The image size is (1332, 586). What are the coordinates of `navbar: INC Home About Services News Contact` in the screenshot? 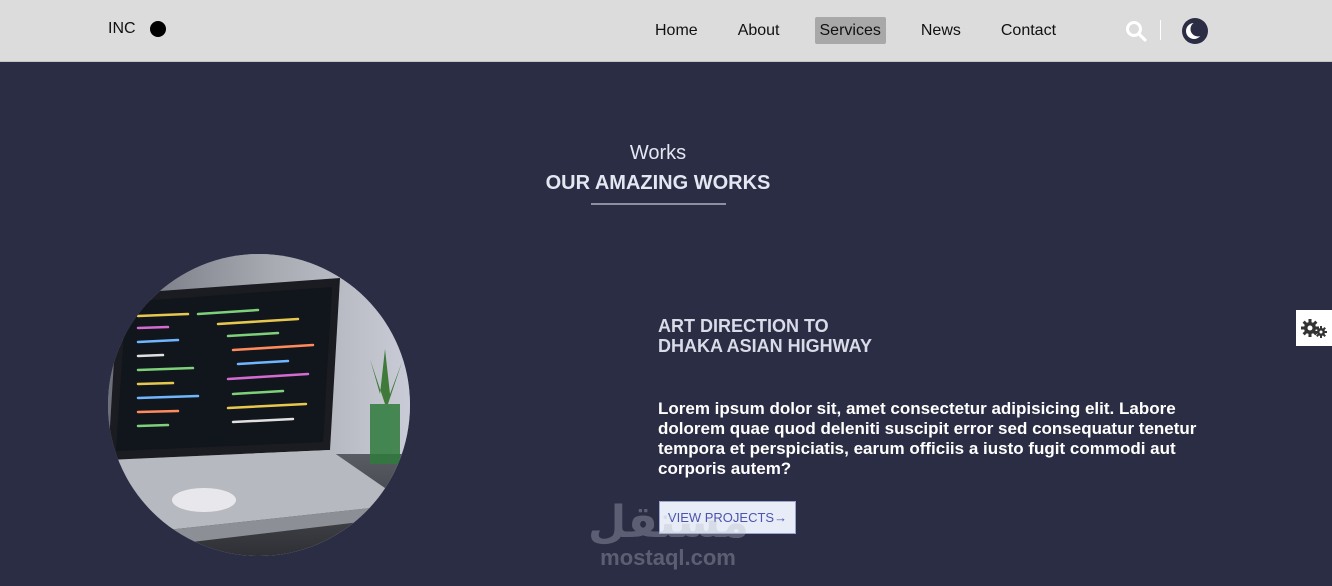 It's located at (666, 31).